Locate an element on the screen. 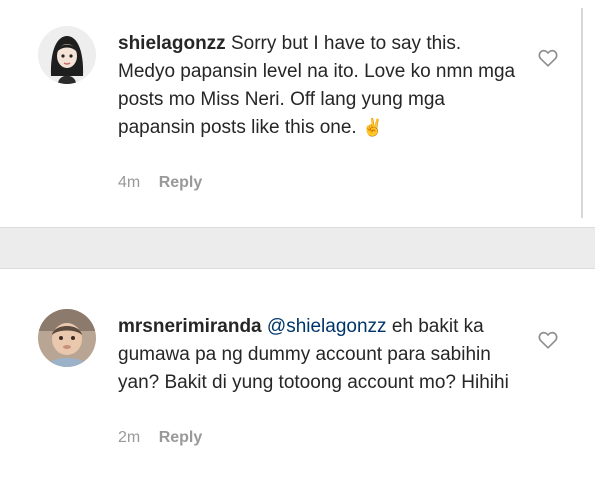 The width and height of the screenshot is (595, 479). mention-link: @shielagonzz is located at coordinates (327, 326).